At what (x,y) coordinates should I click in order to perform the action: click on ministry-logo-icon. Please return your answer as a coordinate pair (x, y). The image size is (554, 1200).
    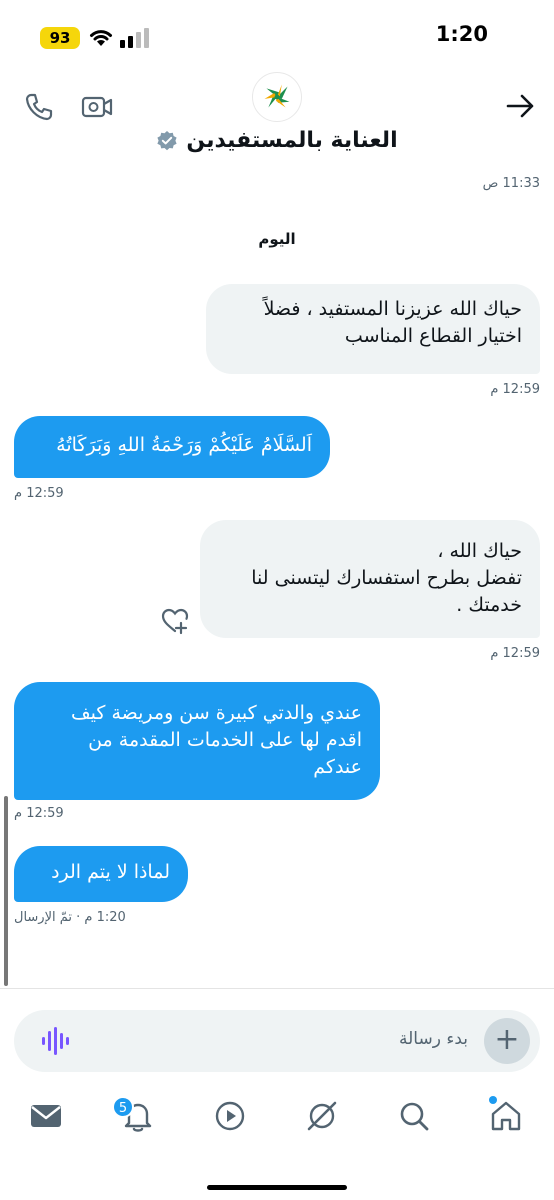
    Looking at the image, I should click on (277, 96).